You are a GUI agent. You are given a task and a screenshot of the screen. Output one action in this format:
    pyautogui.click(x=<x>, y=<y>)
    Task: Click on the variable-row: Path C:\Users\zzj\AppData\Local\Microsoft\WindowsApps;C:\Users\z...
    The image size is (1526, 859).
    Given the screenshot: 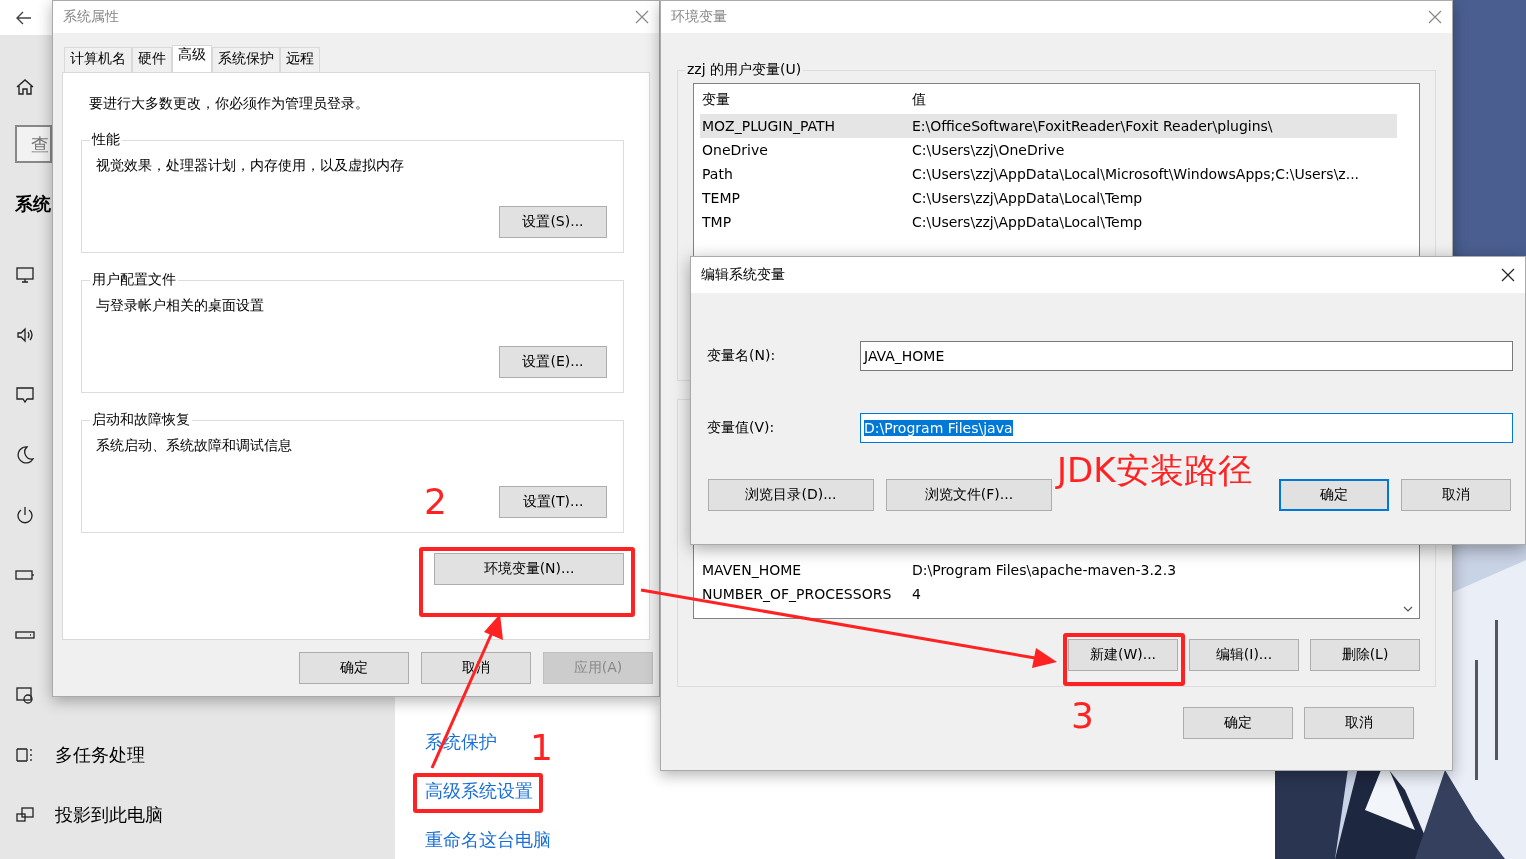 What is the action you would take?
    pyautogui.click(x=1048, y=174)
    